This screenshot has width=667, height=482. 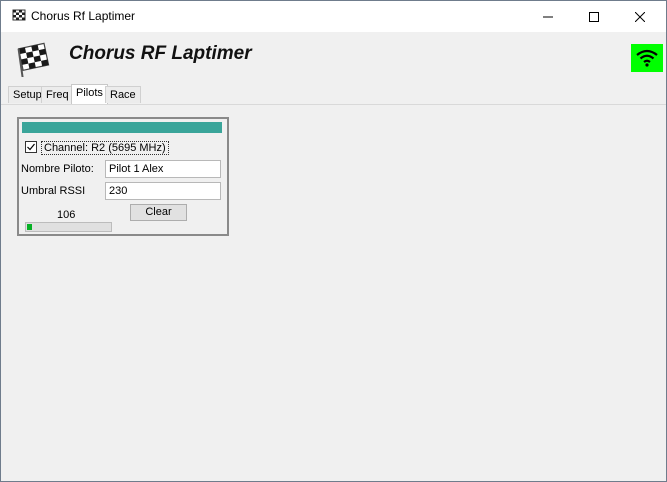 I want to click on checkered-flag-logo-icon, so click(x=33, y=59).